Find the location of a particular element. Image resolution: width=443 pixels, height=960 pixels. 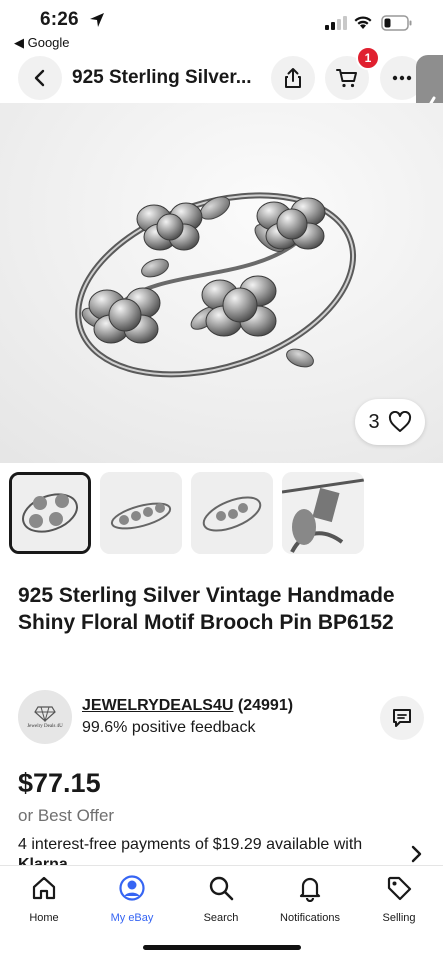

back-button is located at coordinates (40, 78).